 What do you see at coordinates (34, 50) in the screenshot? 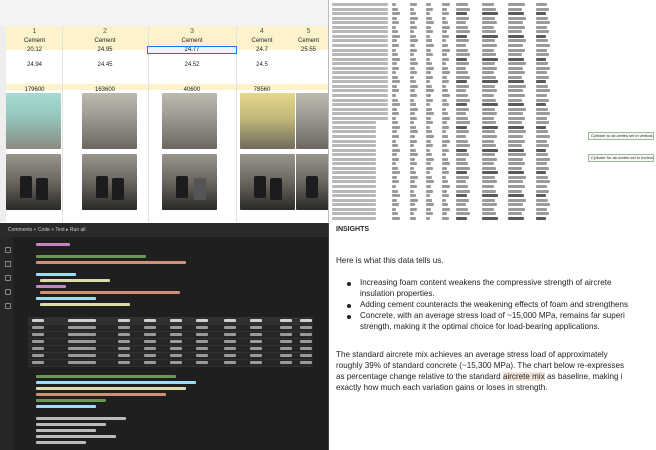
I see `value-cell: 20.12` at bounding box center [34, 50].